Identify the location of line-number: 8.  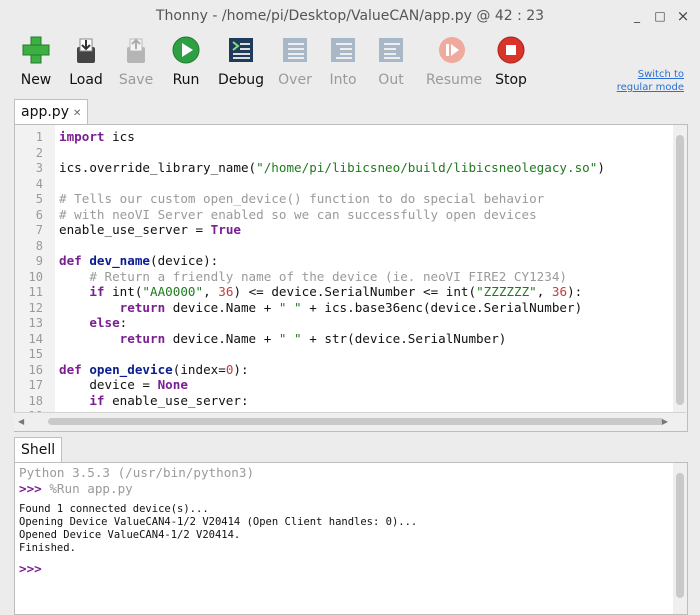
(39, 245).